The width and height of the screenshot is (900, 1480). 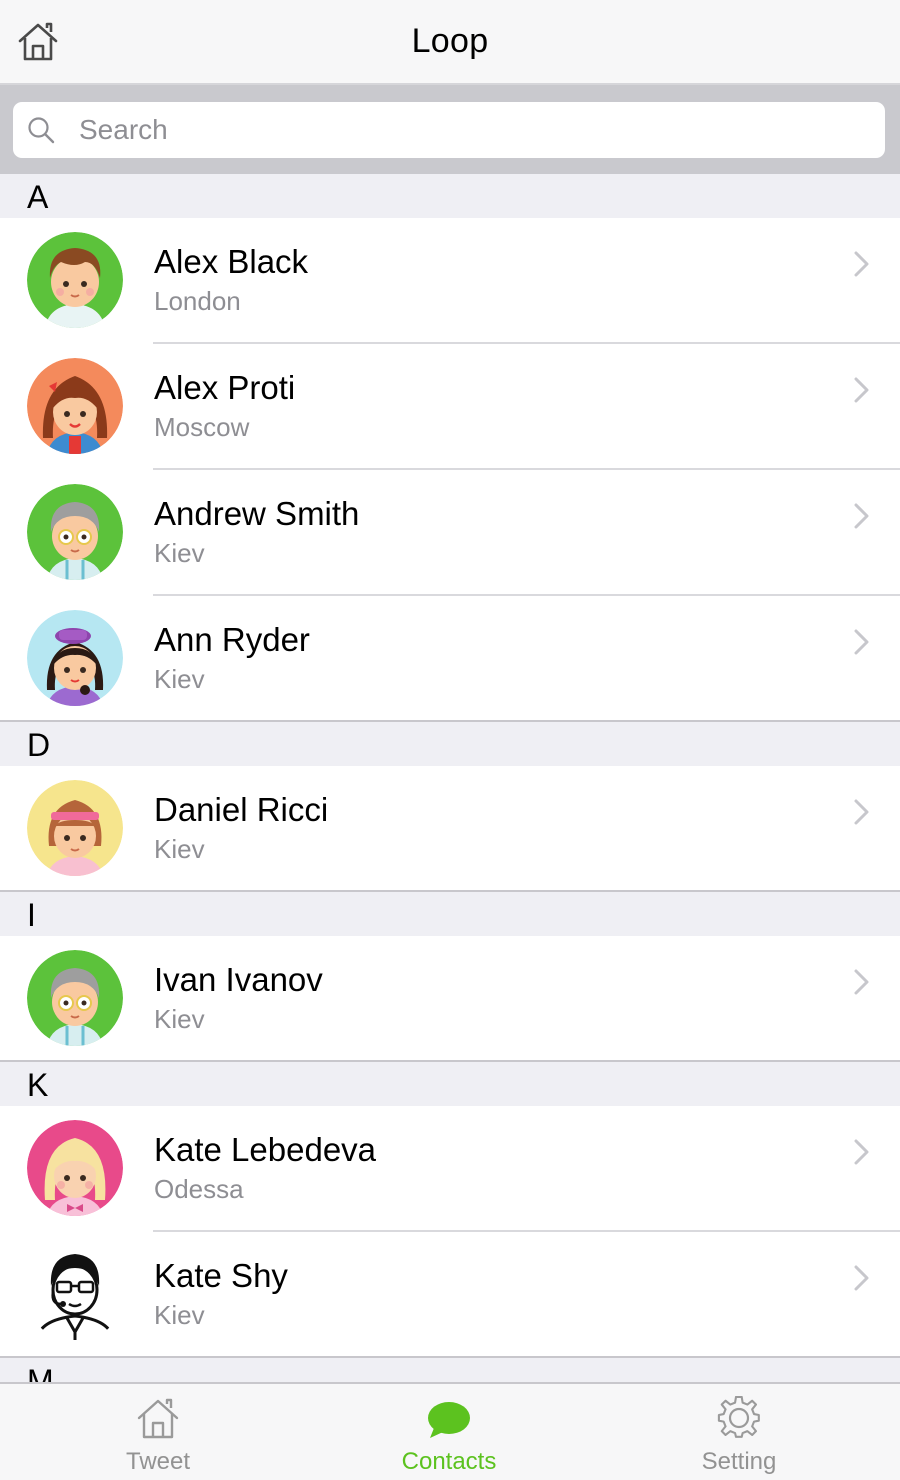 What do you see at coordinates (38, 197) in the screenshot?
I see `section-letter: A` at bounding box center [38, 197].